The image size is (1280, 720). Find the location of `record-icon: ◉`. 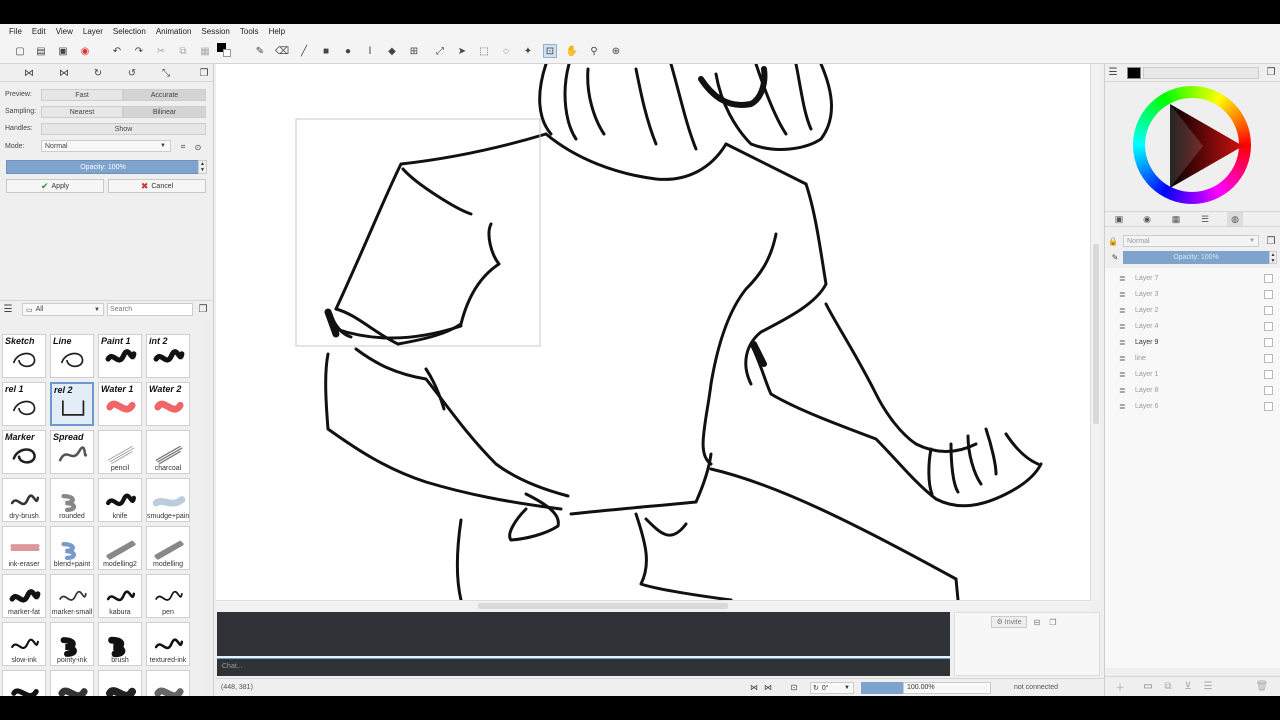

record-icon: ◉ is located at coordinates (85, 51).